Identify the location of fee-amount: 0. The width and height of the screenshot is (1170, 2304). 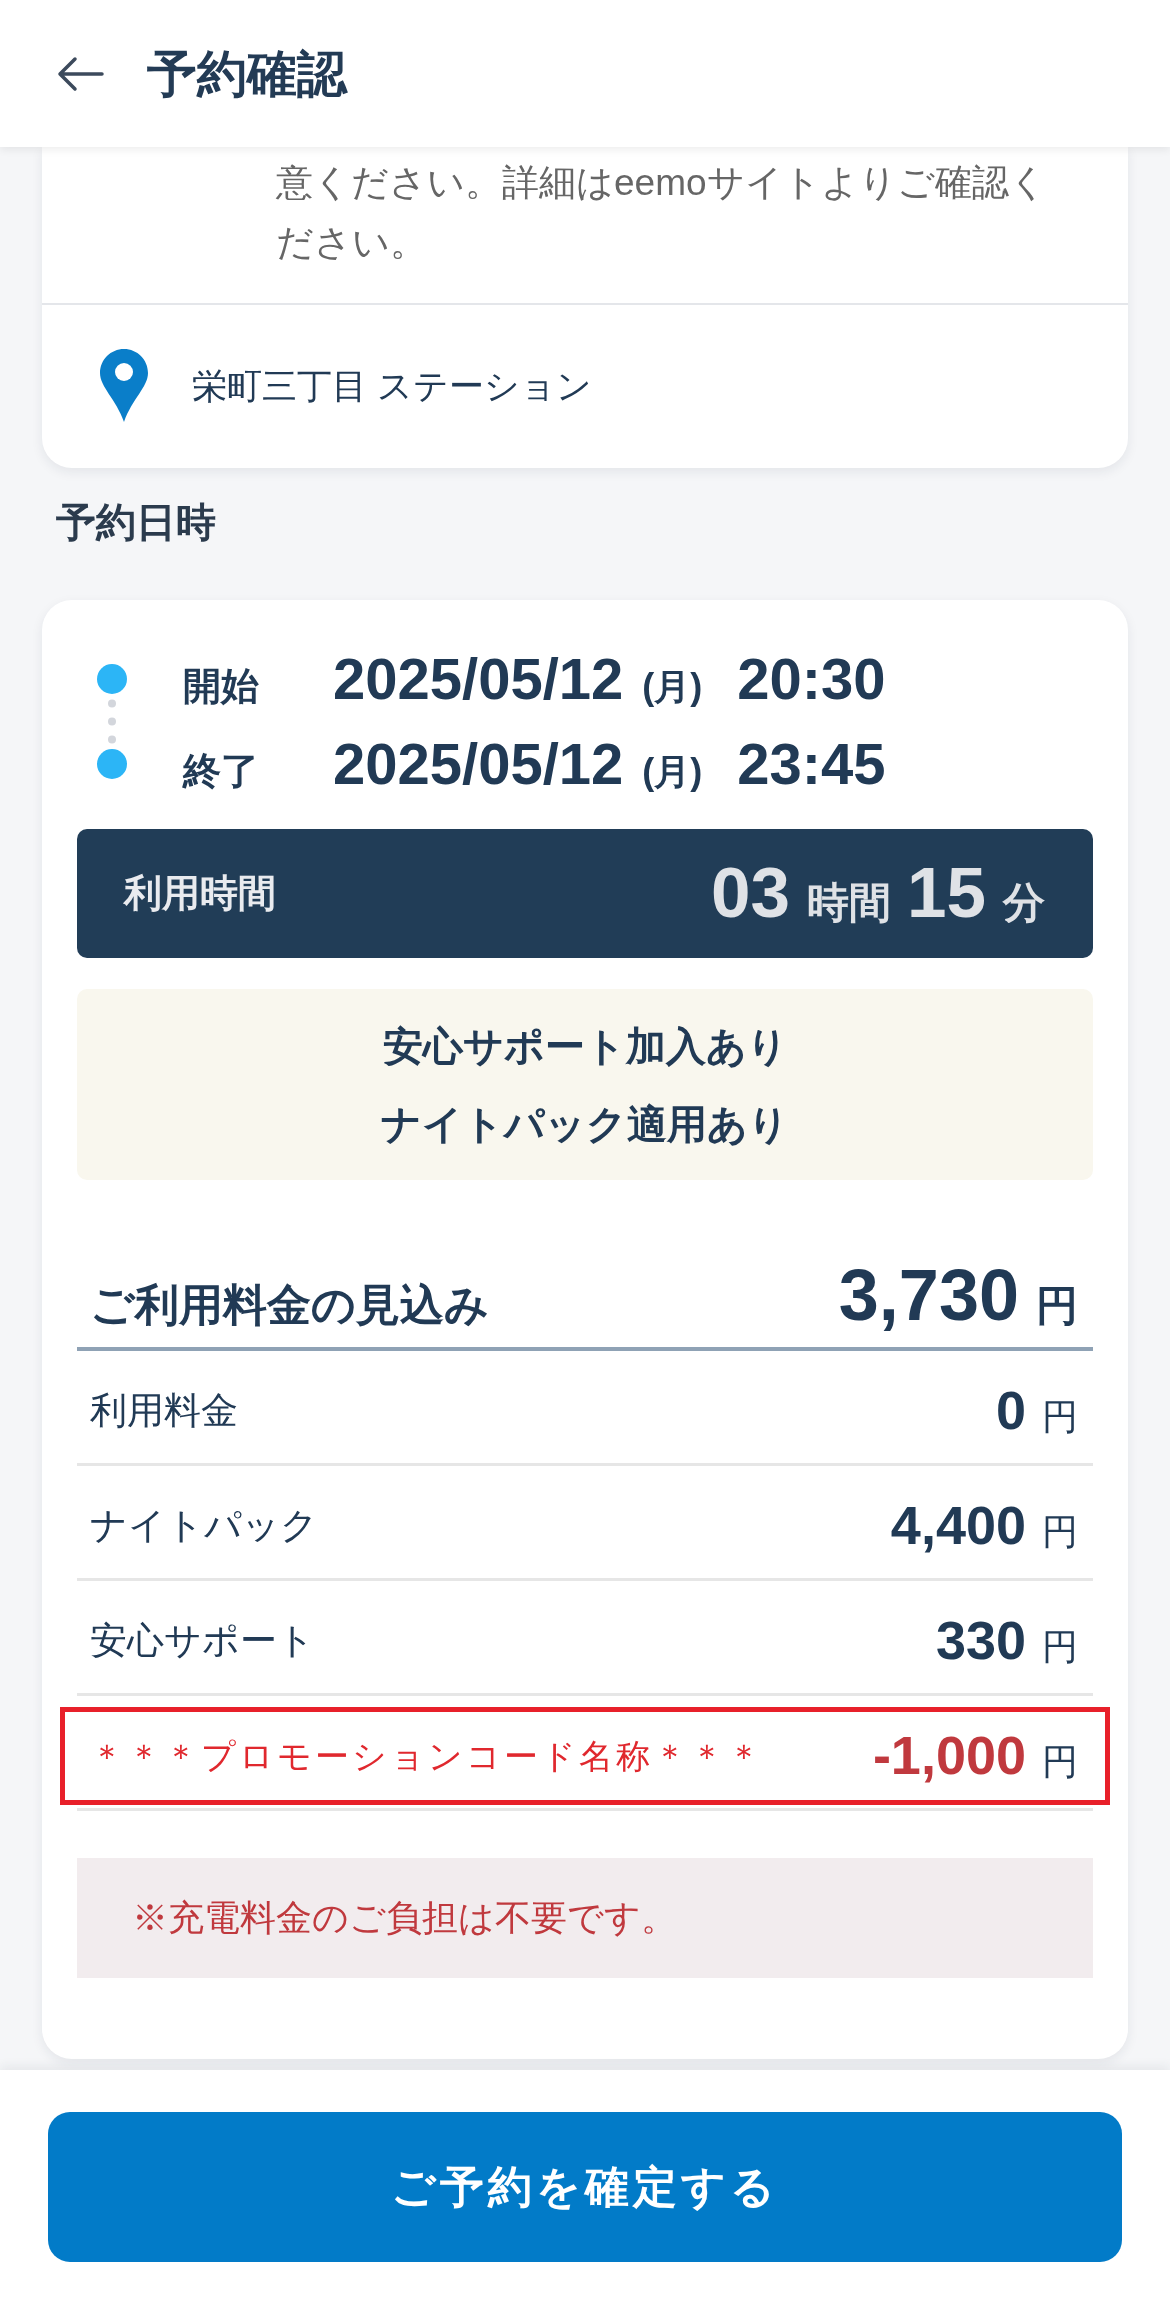
(1010, 1411).